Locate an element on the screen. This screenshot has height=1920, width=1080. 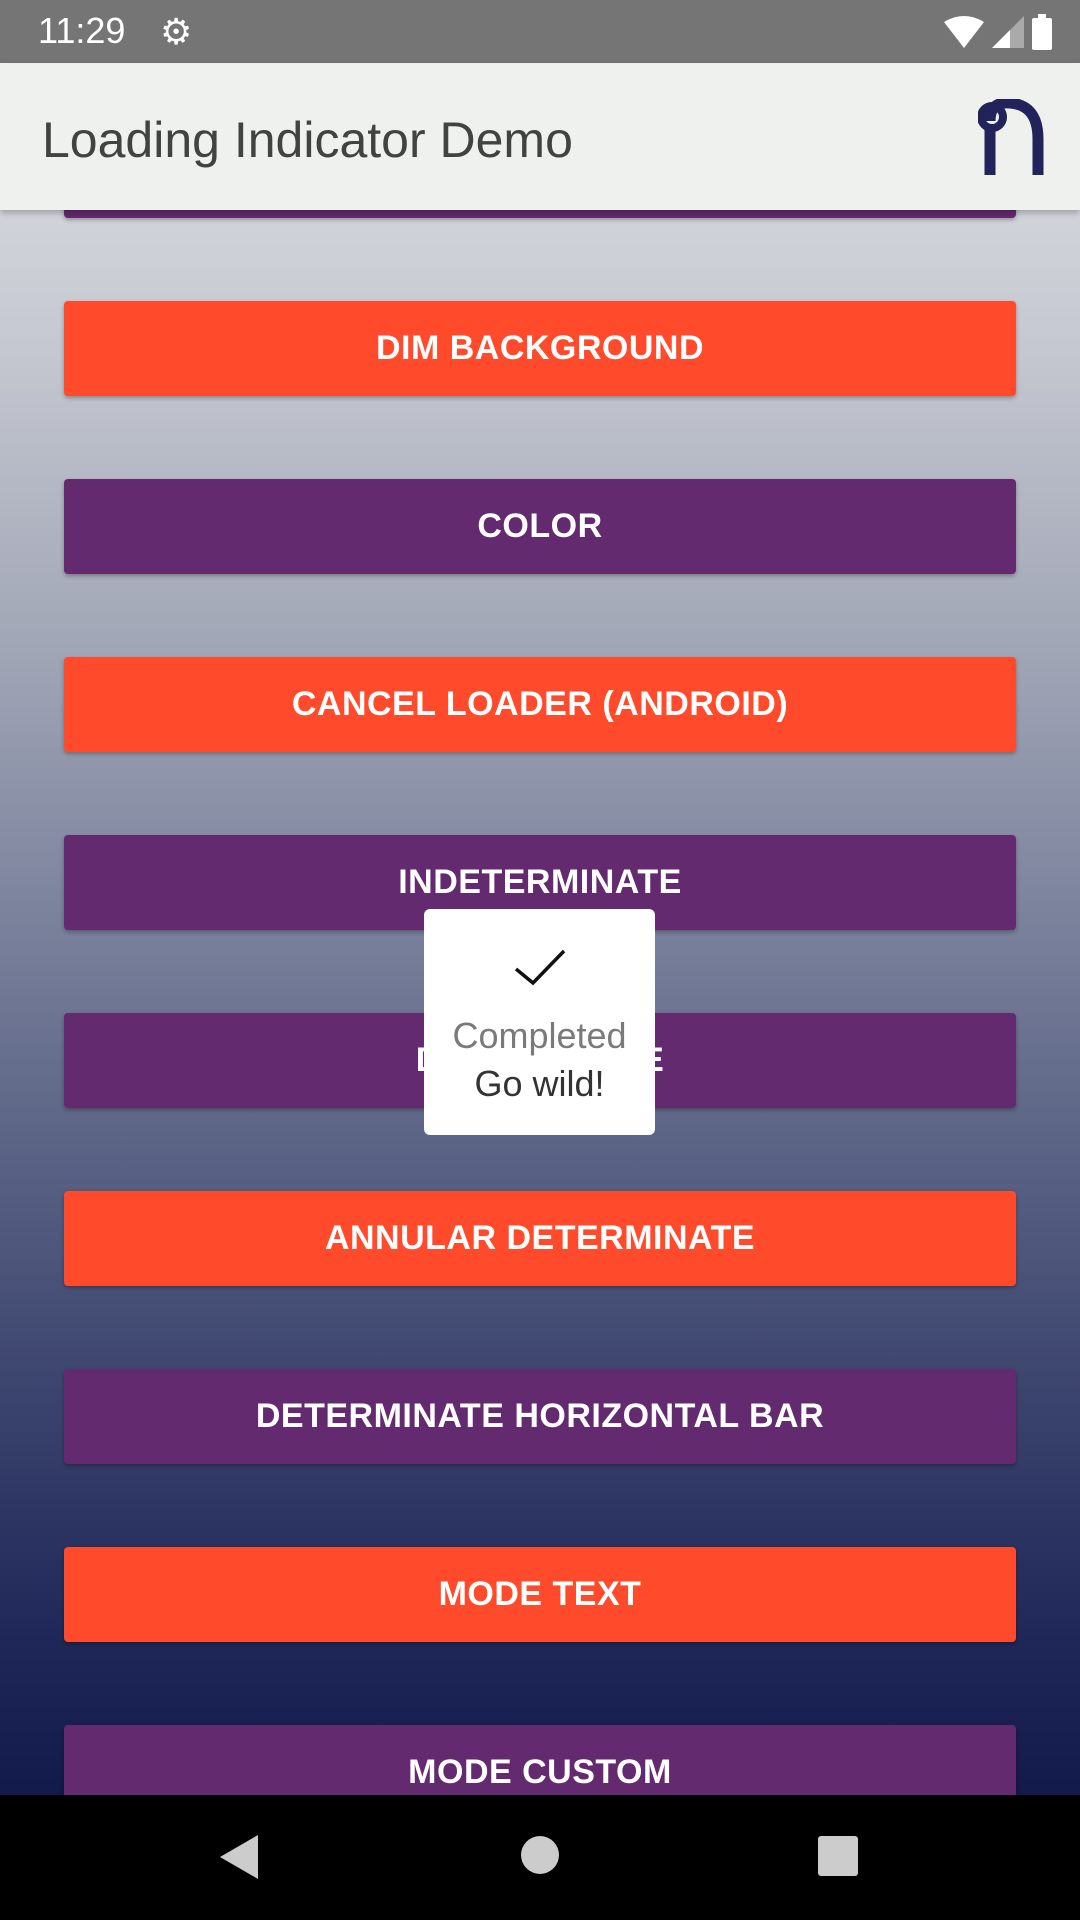
cell-signal-icon is located at coordinates (1008, 32).